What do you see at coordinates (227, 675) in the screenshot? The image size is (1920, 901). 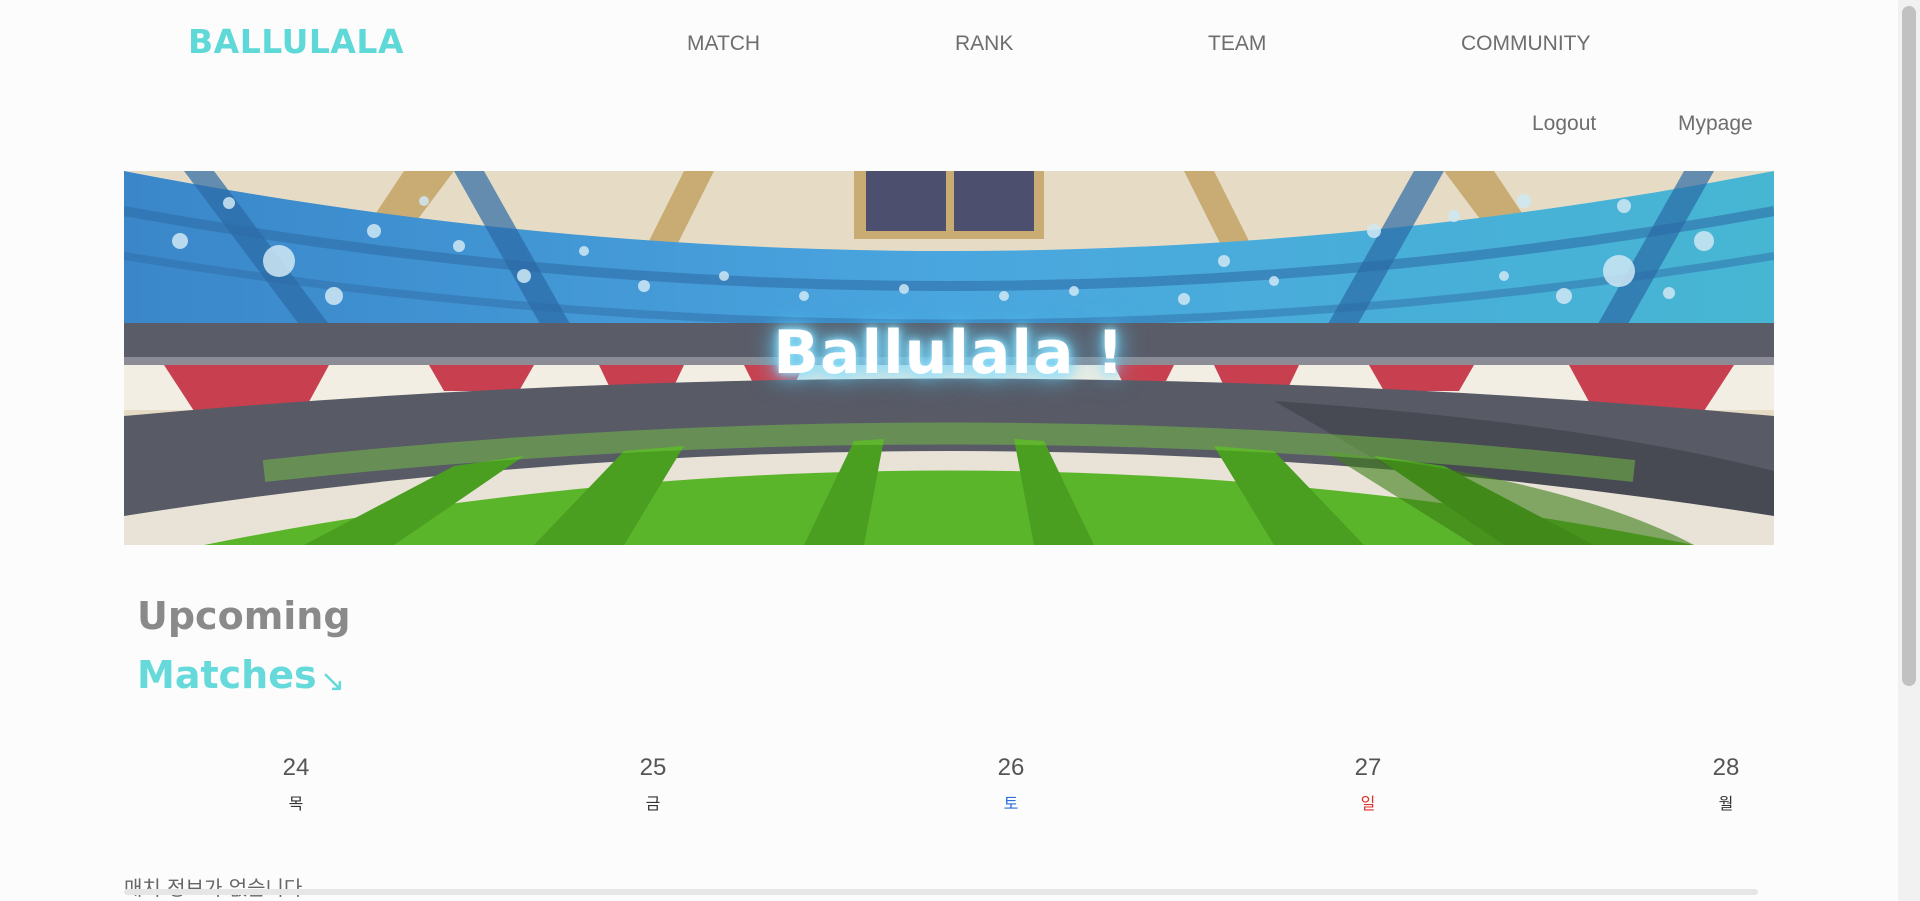 I see `matches-heading: Matches` at bounding box center [227, 675].